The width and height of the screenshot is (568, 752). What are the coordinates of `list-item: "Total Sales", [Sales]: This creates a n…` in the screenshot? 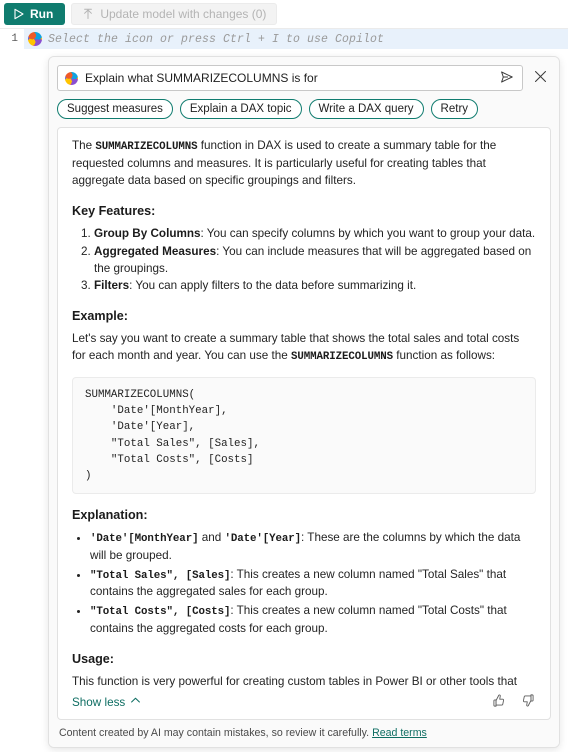 It's located at (313, 584).